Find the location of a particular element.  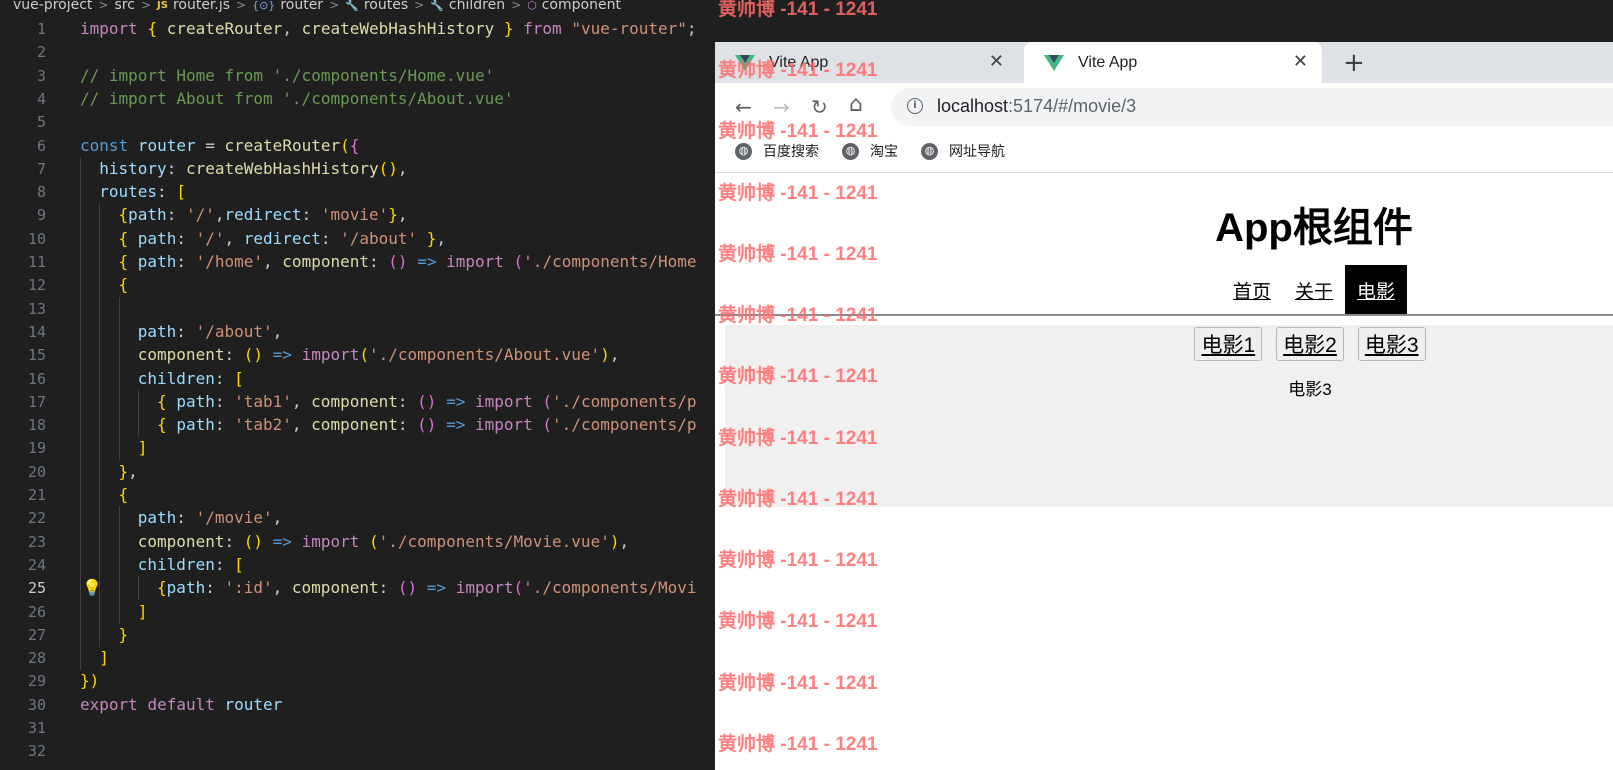

code-line: 2 is located at coordinates (357, 52).